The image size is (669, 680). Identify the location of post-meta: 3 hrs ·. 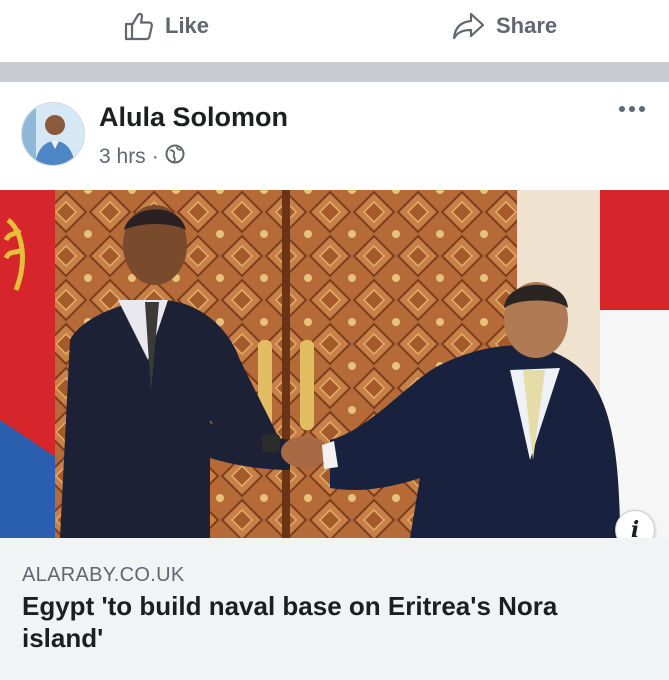
(142, 157).